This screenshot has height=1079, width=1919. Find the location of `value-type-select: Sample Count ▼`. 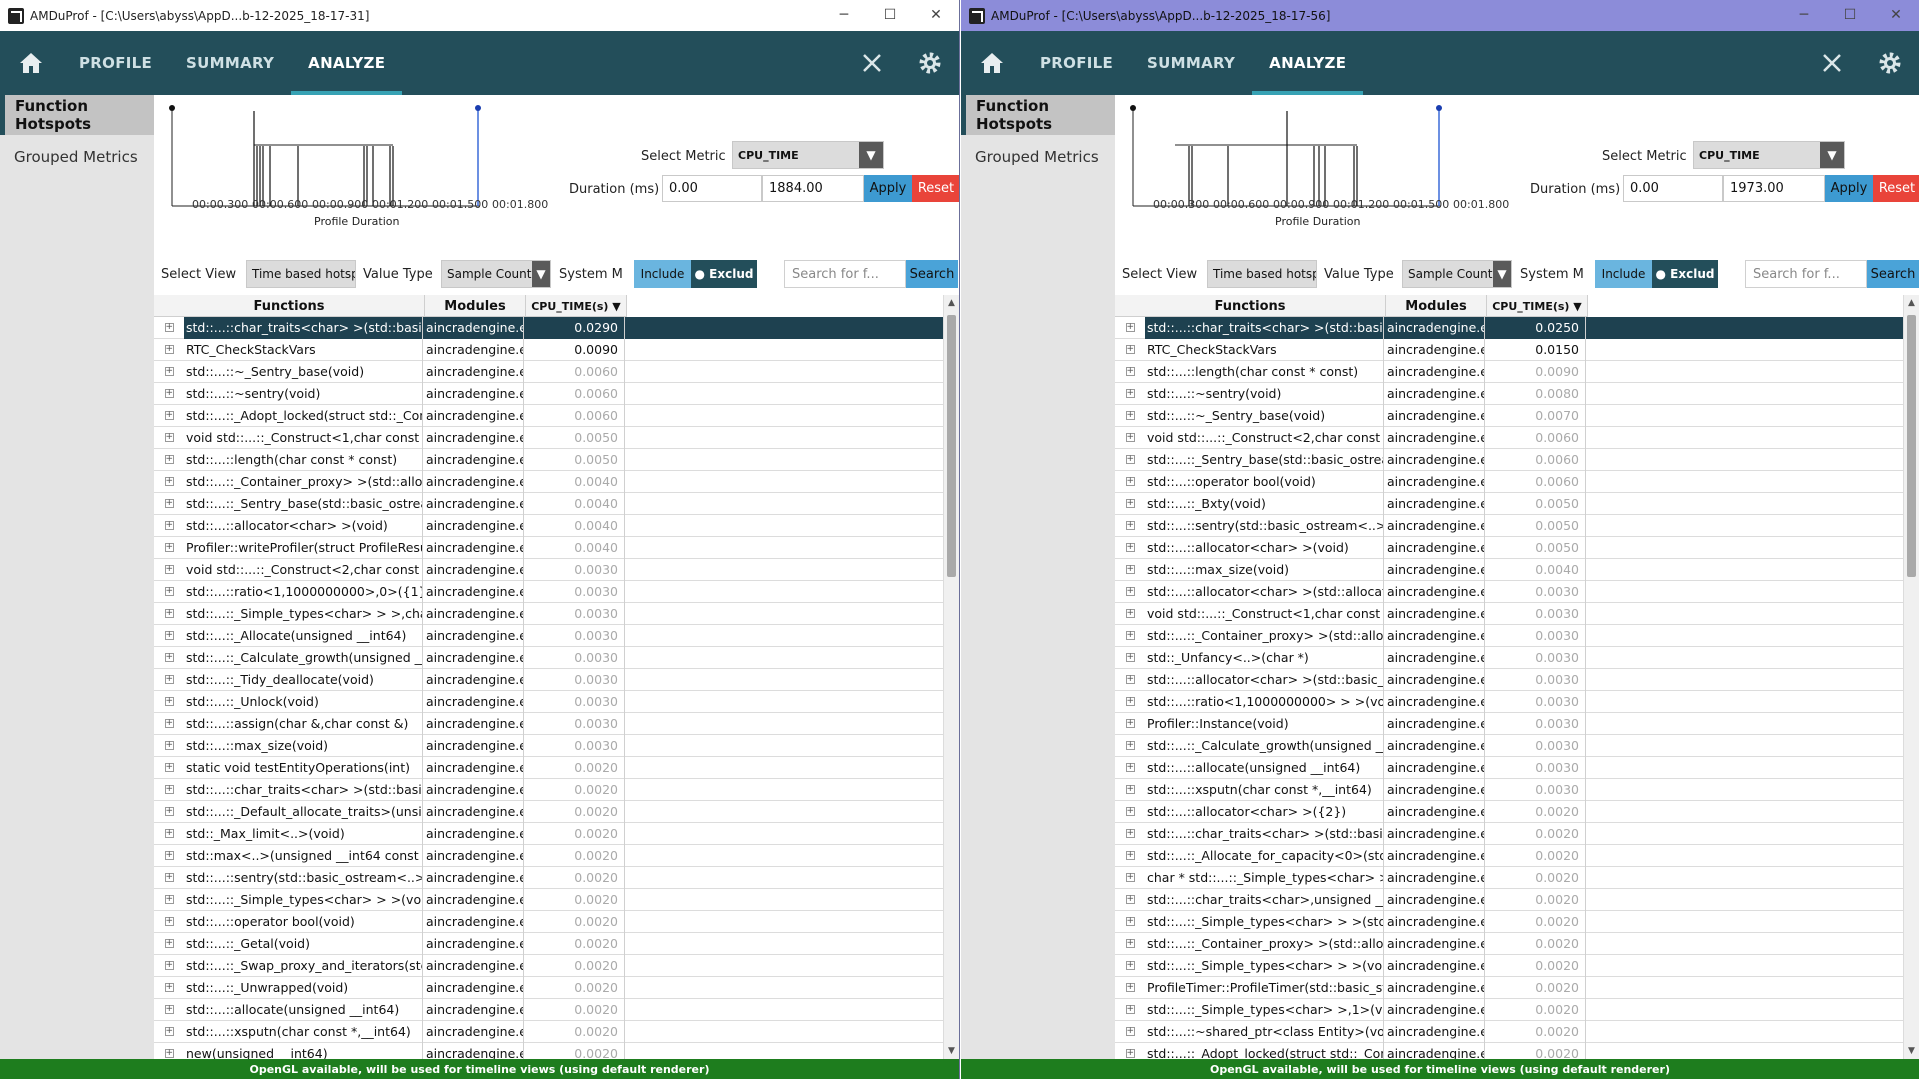

value-type-select: Sample Count ▼ is located at coordinates (1457, 274).